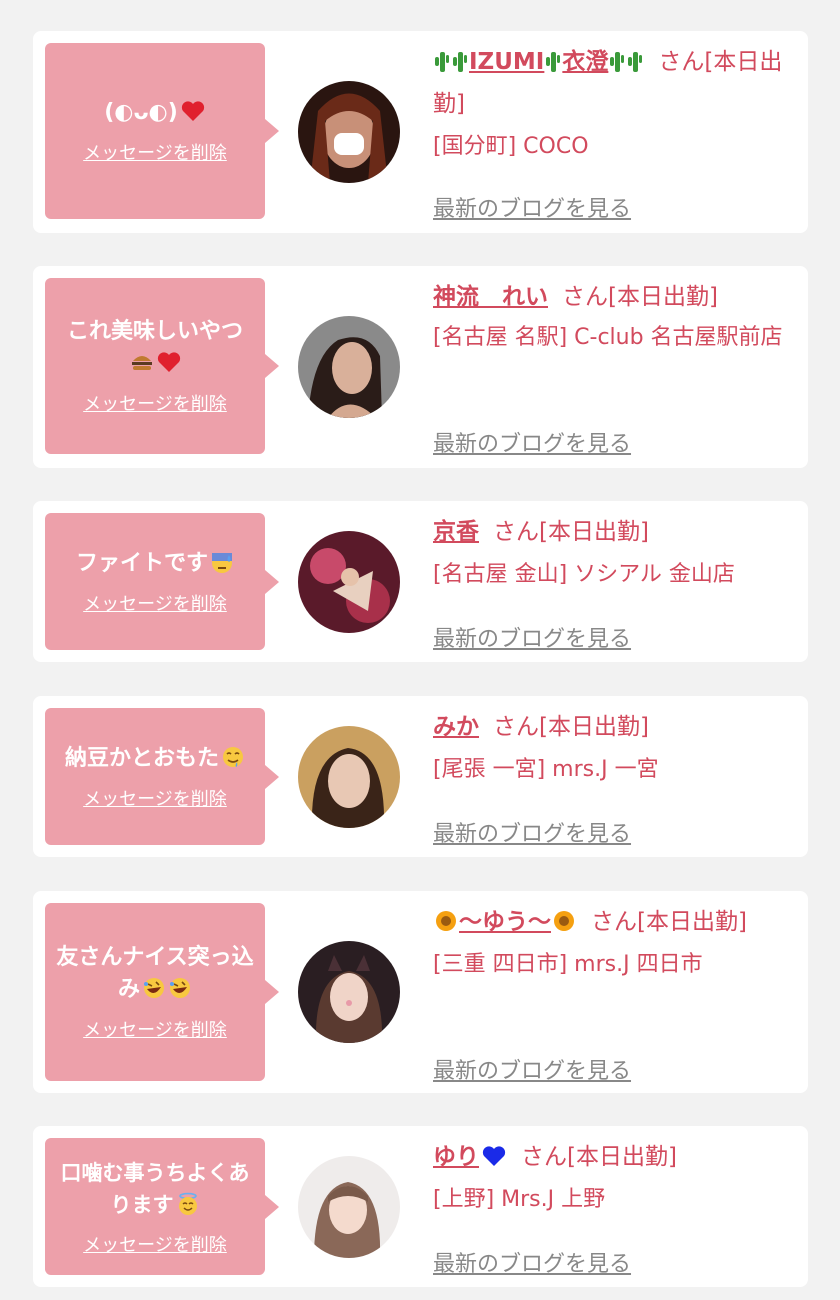 Image resolution: width=840 pixels, height=1300 pixels. I want to click on message-bubble: ファイトです メッセージを削除, so click(162, 581).